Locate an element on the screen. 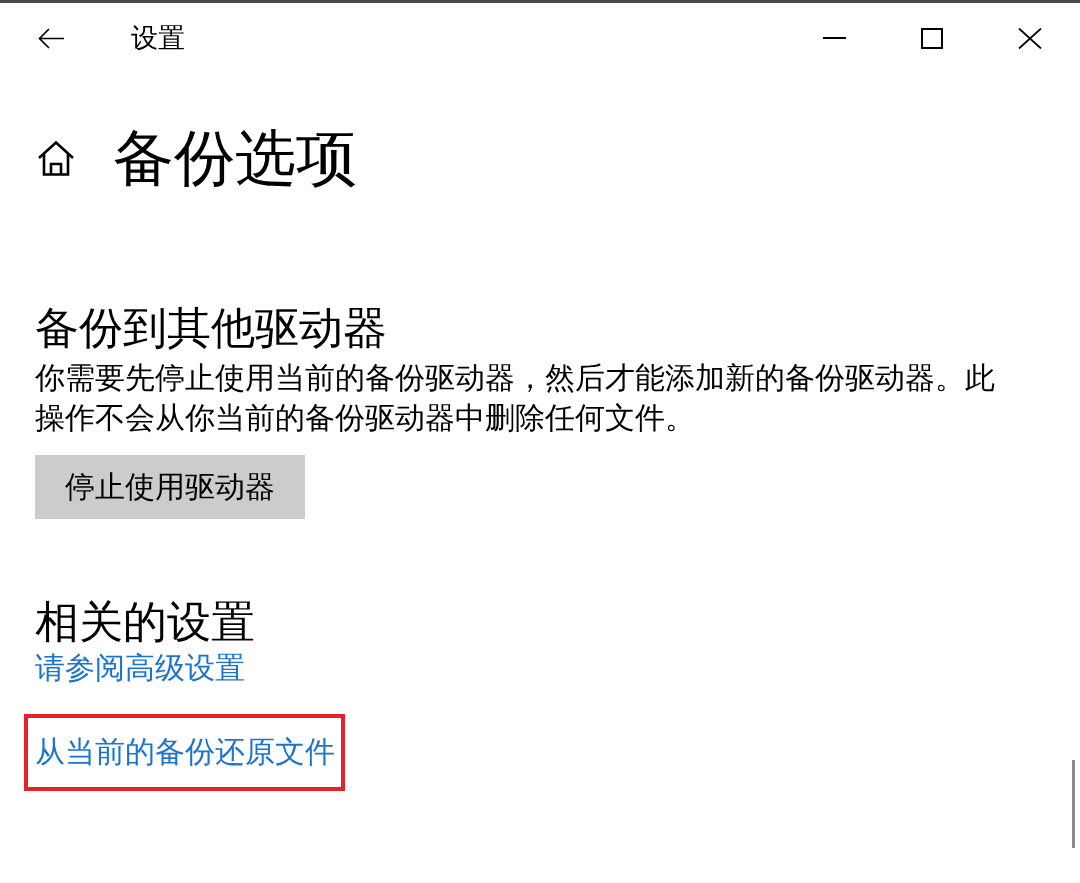 The height and width of the screenshot is (883, 1080). minimize-icon is located at coordinates (834, 38).